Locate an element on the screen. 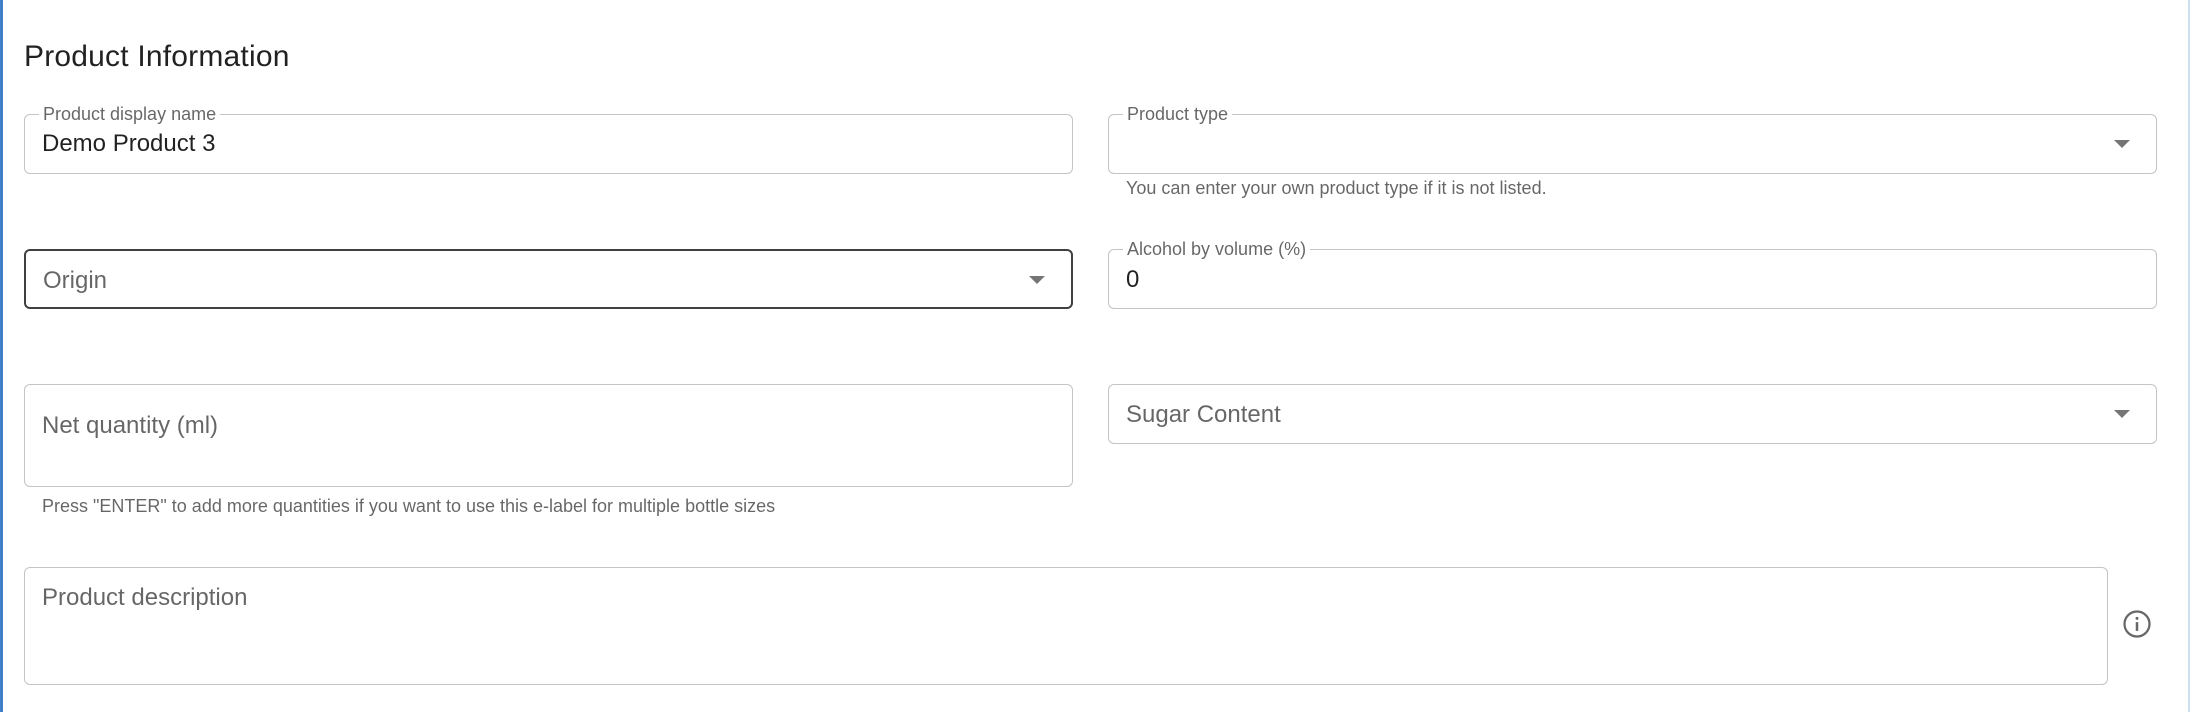 The image size is (2190, 712). origin-placeholder: Origin is located at coordinates (75, 280).